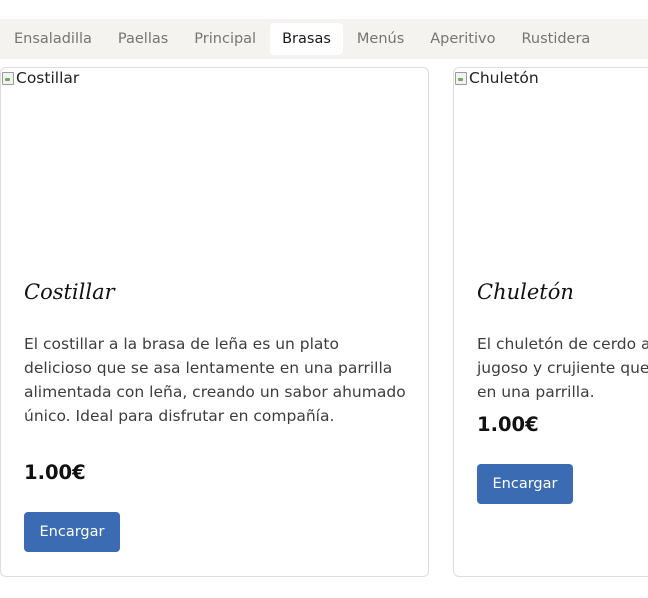  Describe the element at coordinates (53, 39) in the screenshot. I see `tab-ensaladilla: Ensaladilla` at that location.